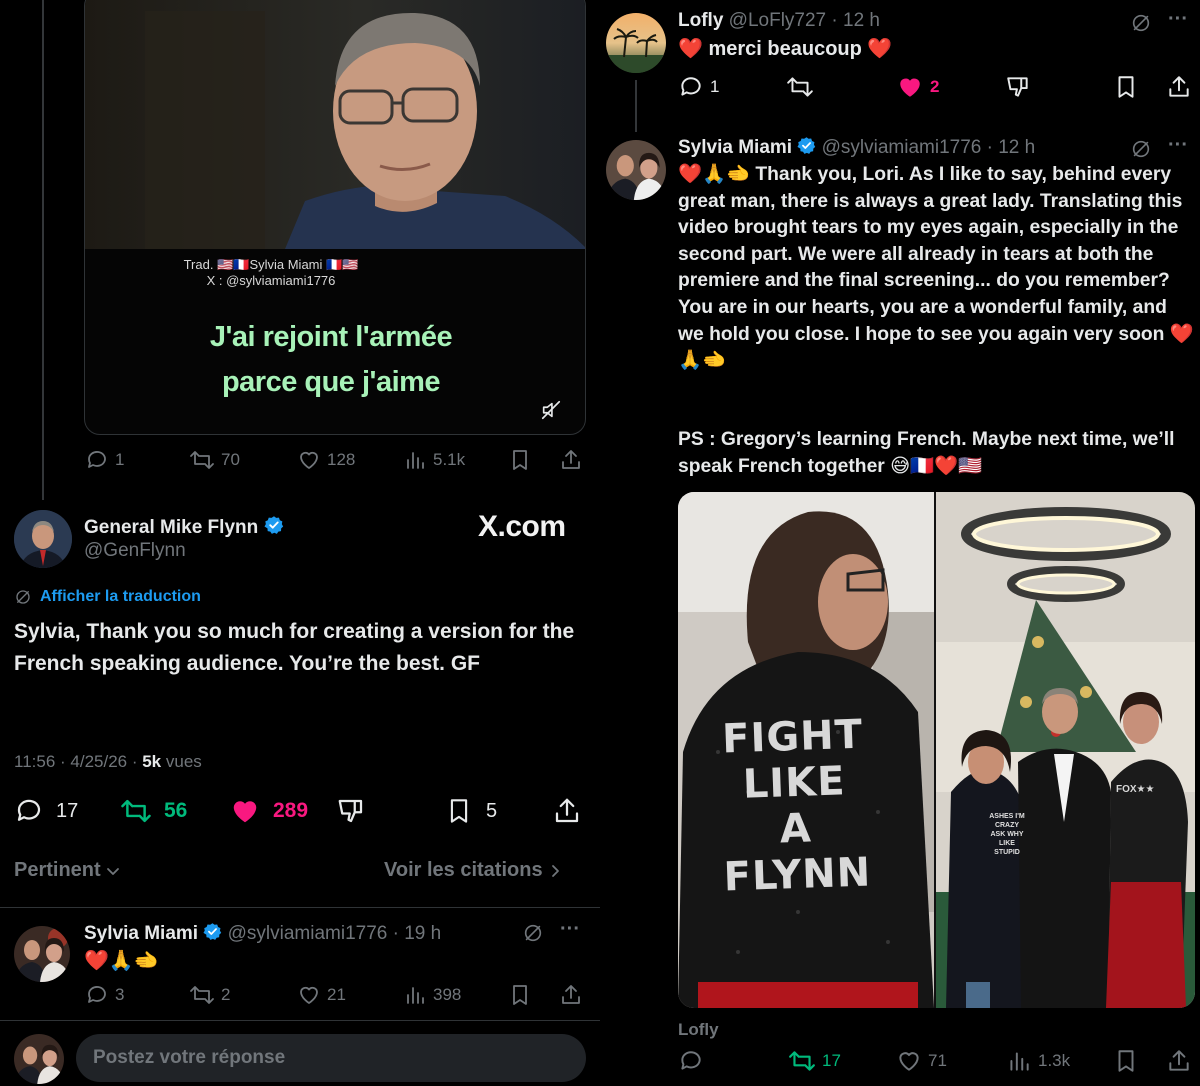 Image resolution: width=1200 pixels, height=1086 pixels. I want to click on like-count: 128, so click(341, 459).